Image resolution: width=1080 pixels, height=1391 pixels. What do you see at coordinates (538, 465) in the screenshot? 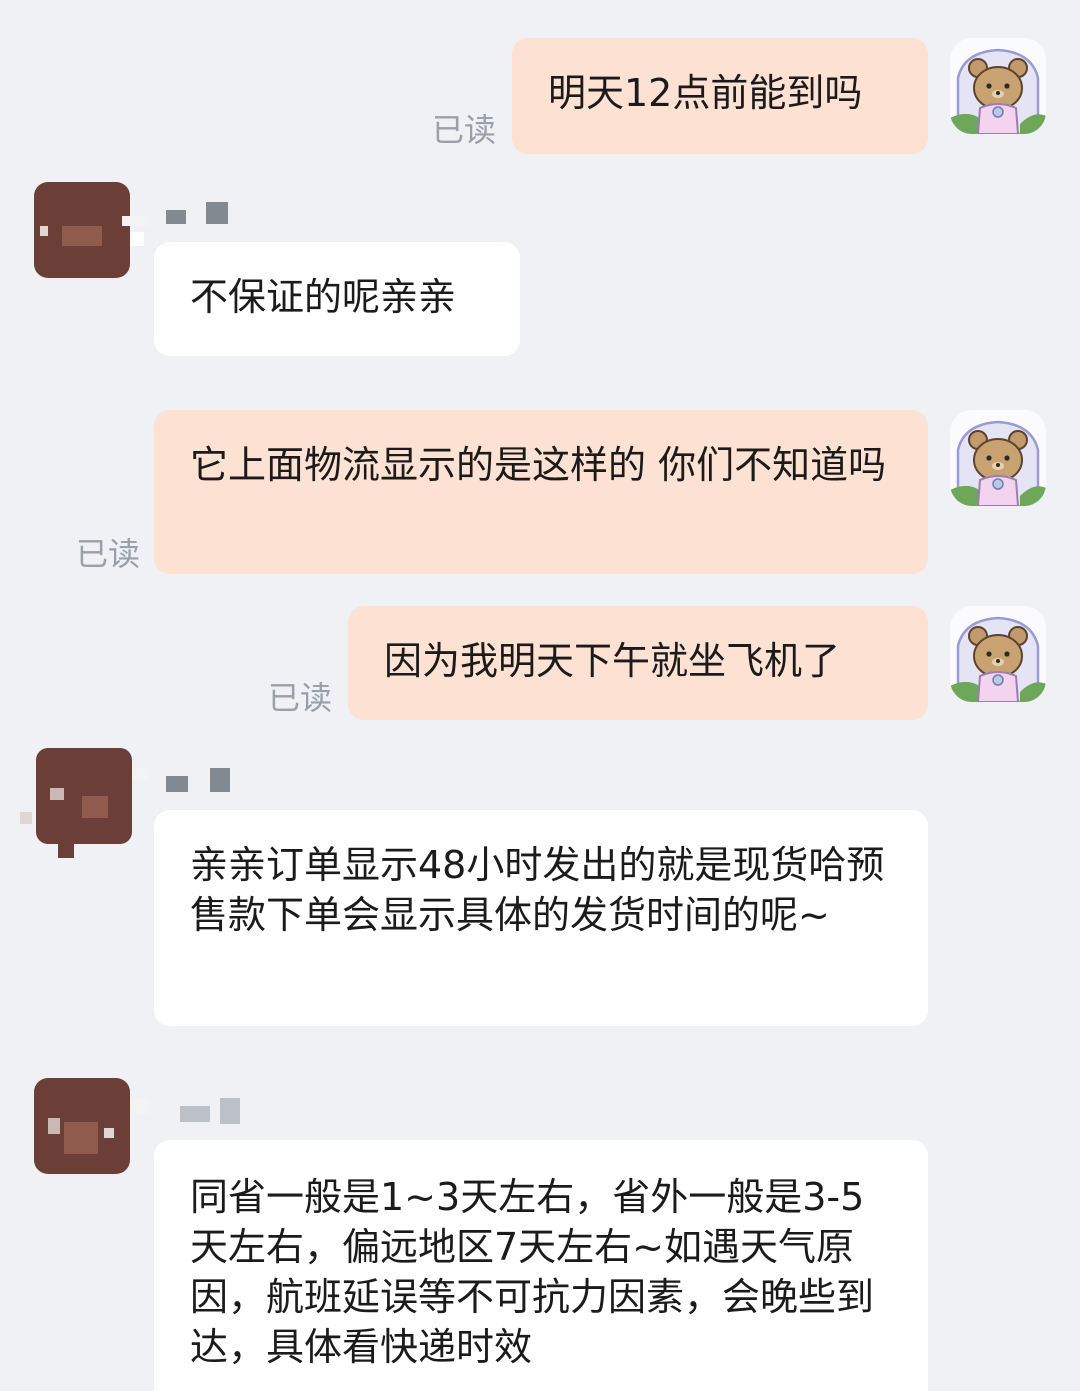
I see `message-text: 它上面物流显示的是这样的 你们不知道吗` at bounding box center [538, 465].